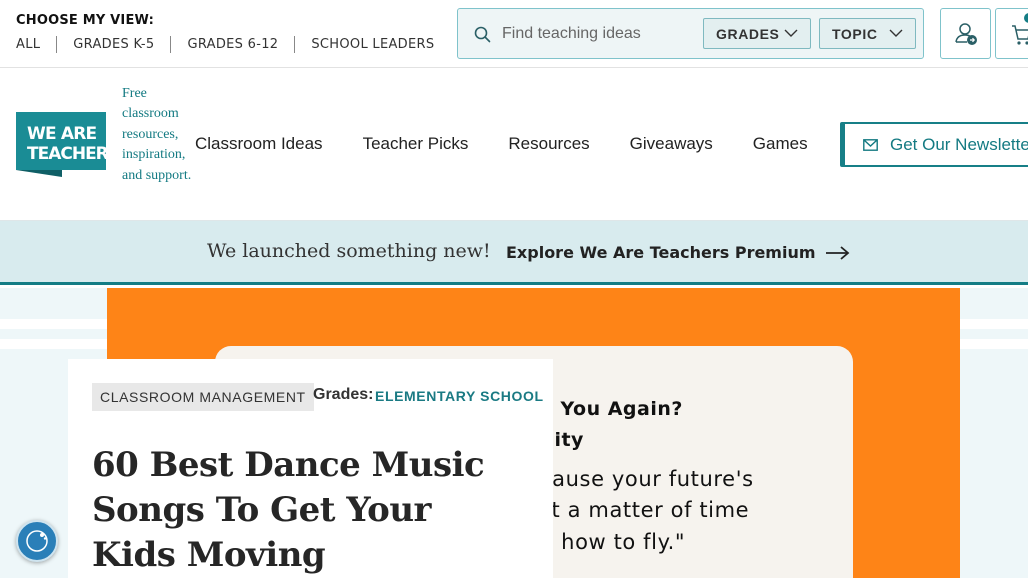 The width and height of the screenshot is (1028, 578). I want to click on search-input, so click(602, 34).